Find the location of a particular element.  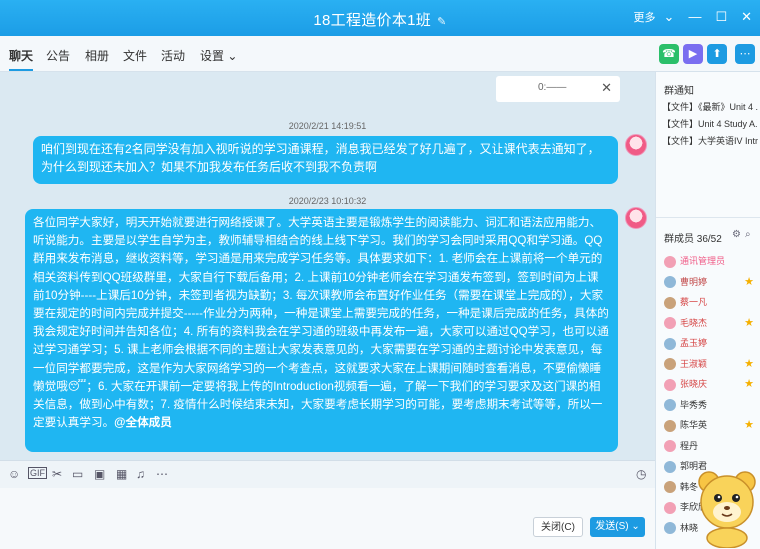

member-item: 程丹 is located at coordinates (711, 446).